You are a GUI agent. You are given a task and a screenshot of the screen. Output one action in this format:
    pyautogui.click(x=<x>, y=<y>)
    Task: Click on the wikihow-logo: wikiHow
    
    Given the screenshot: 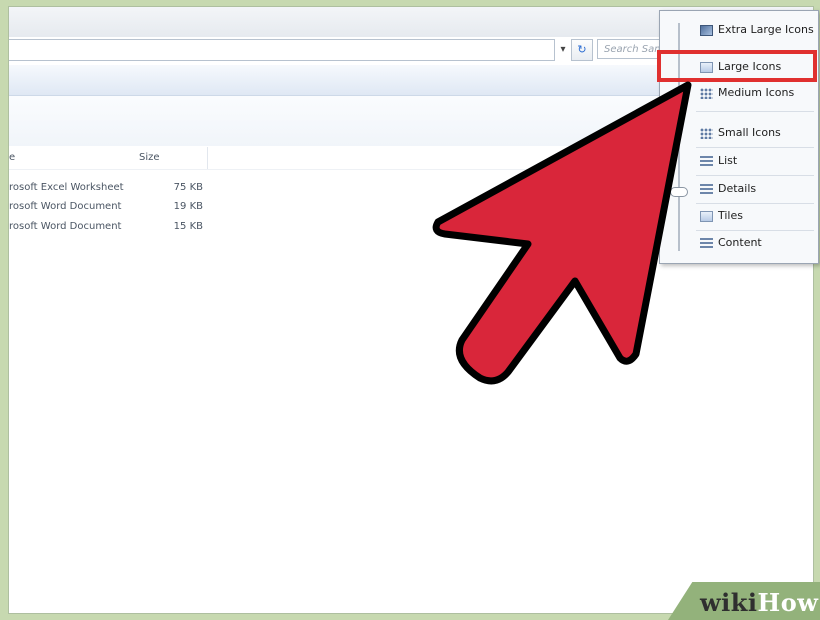 What is the action you would take?
    pyautogui.click(x=759, y=602)
    